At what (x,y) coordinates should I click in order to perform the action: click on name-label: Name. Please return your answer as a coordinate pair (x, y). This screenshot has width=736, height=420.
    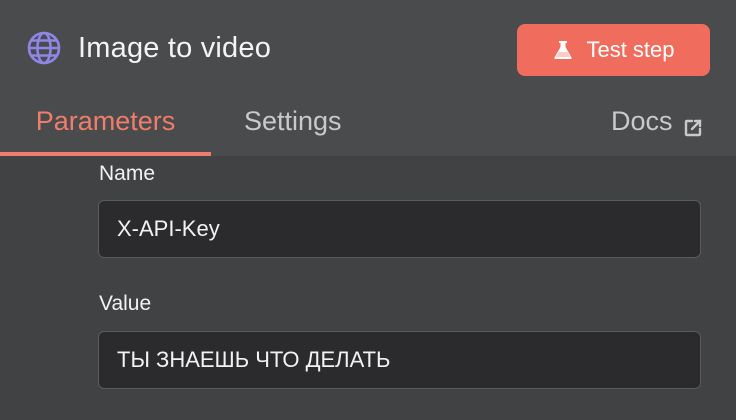
    Looking at the image, I should click on (127, 173).